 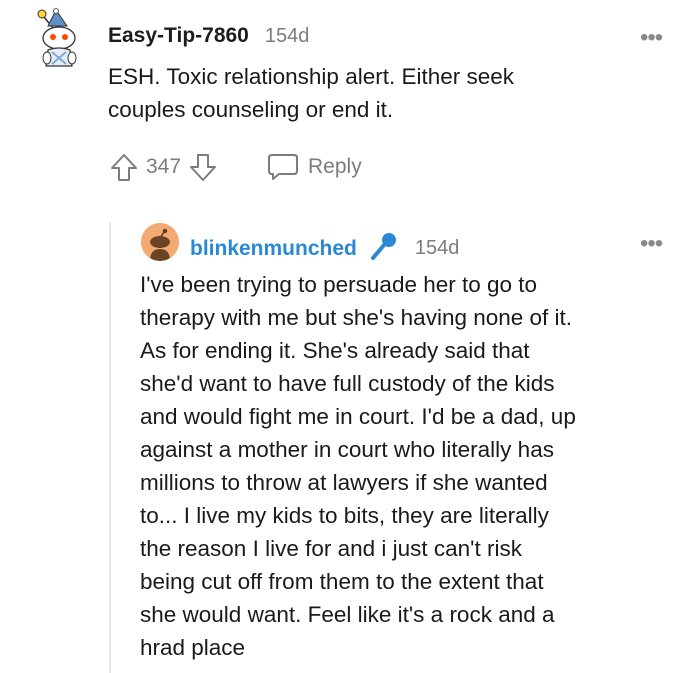 What do you see at coordinates (384, 248) in the screenshot?
I see `microphone-icon` at bounding box center [384, 248].